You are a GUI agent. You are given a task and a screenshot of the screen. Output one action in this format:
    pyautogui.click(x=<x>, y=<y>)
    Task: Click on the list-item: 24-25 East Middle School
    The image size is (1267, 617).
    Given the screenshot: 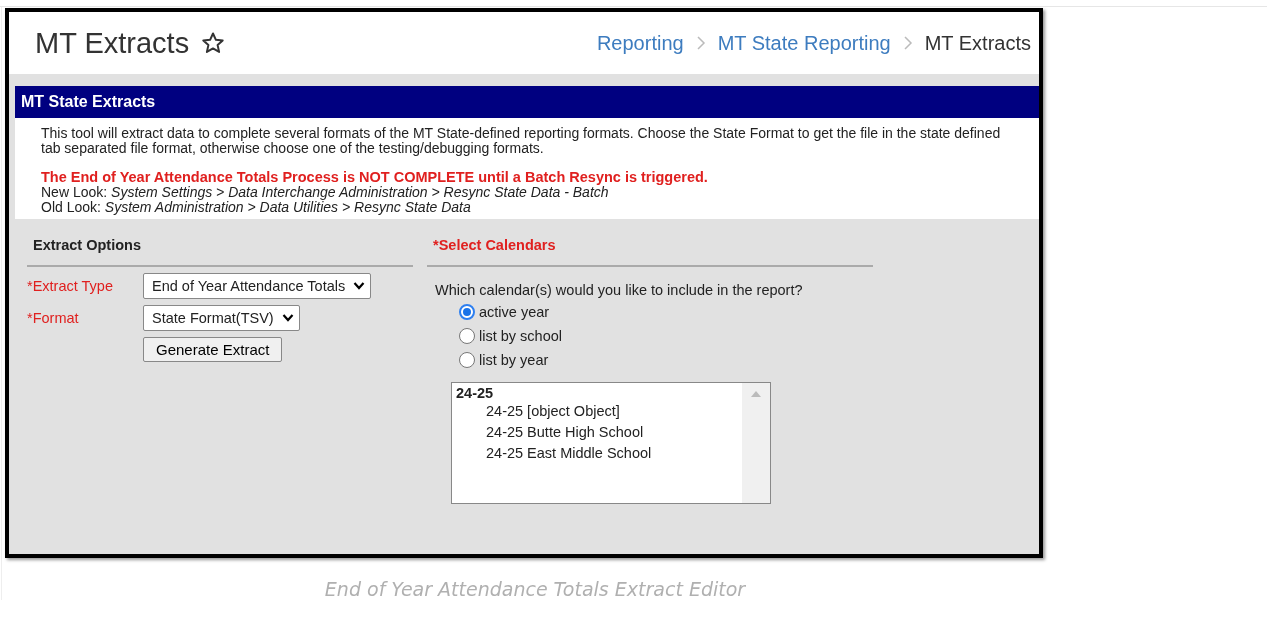 What is the action you would take?
    pyautogui.click(x=597, y=453)
    